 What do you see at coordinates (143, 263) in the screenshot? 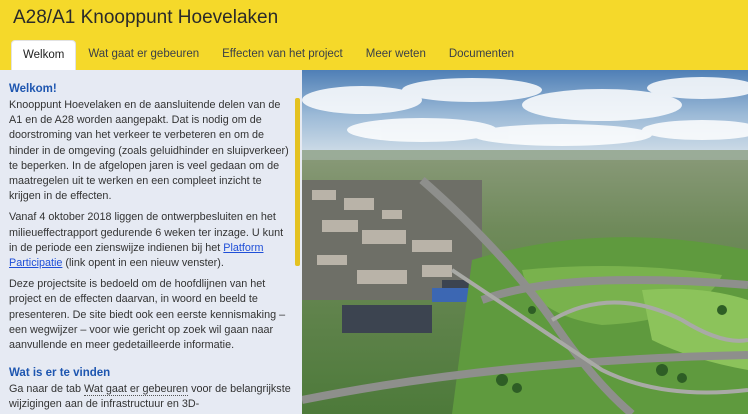
I see `welcome-p2-suffix: (link opent in een nieuw venster).` at bounding box center [143, 263].